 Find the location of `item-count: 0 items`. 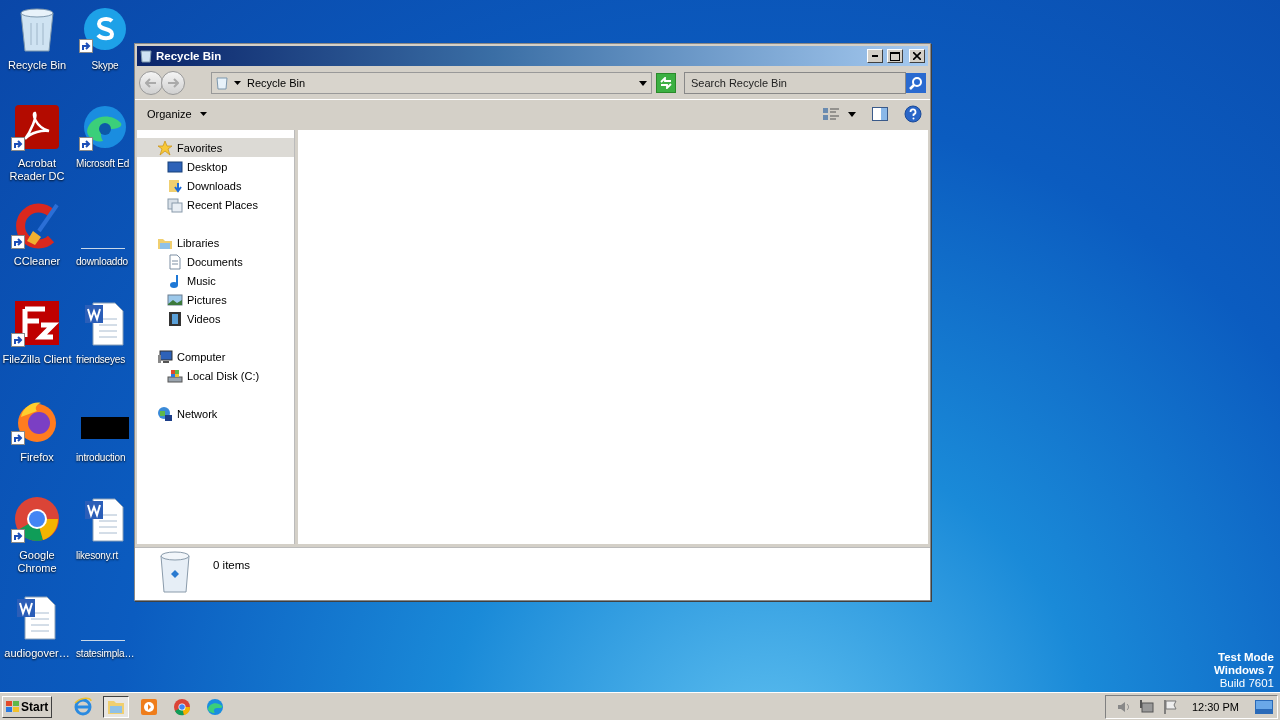

item-count: 0 items is located at coordinates (232, 565).